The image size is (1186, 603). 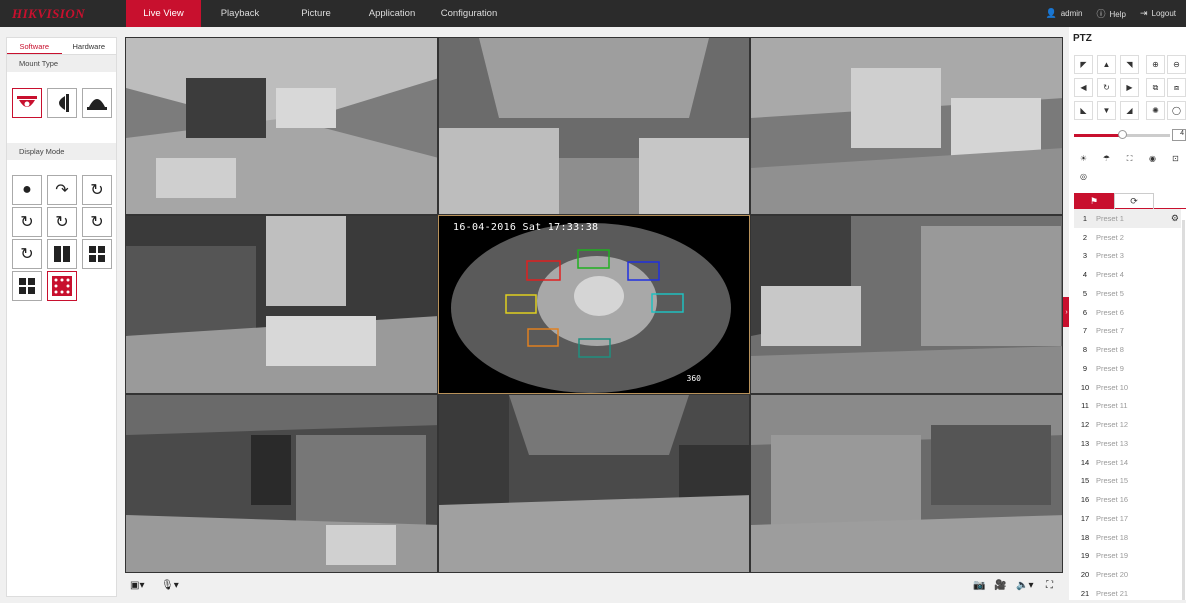 I want to click on nav-application: Application, so click(x=392, y=13).